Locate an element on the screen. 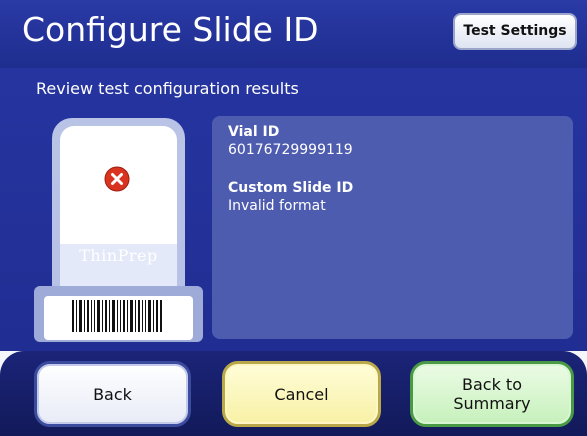  custom-slide-id-label: Custom Slide ID is located at coordinates (291, 188).